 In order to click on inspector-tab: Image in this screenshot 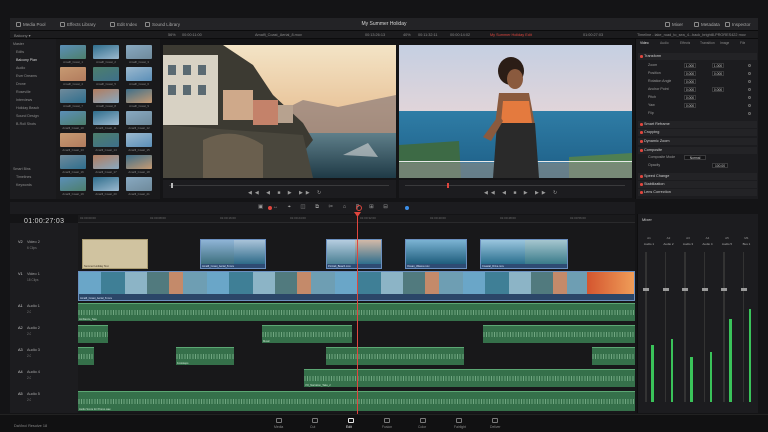, I will do `click(724, 43)`.